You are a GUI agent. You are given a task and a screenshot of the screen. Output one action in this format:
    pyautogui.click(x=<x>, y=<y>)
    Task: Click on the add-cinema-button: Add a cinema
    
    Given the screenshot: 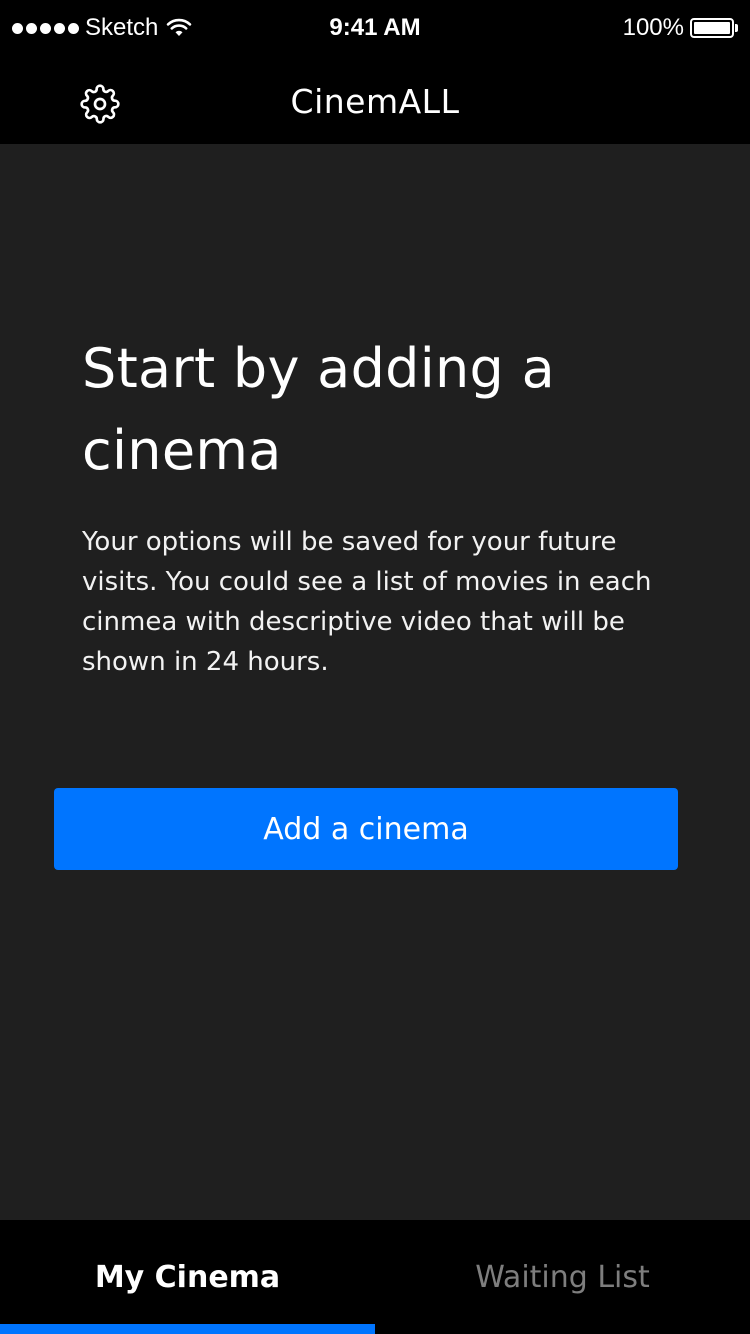 What is the action you would take?
    pyautogui.click(x=366, y=829)
    